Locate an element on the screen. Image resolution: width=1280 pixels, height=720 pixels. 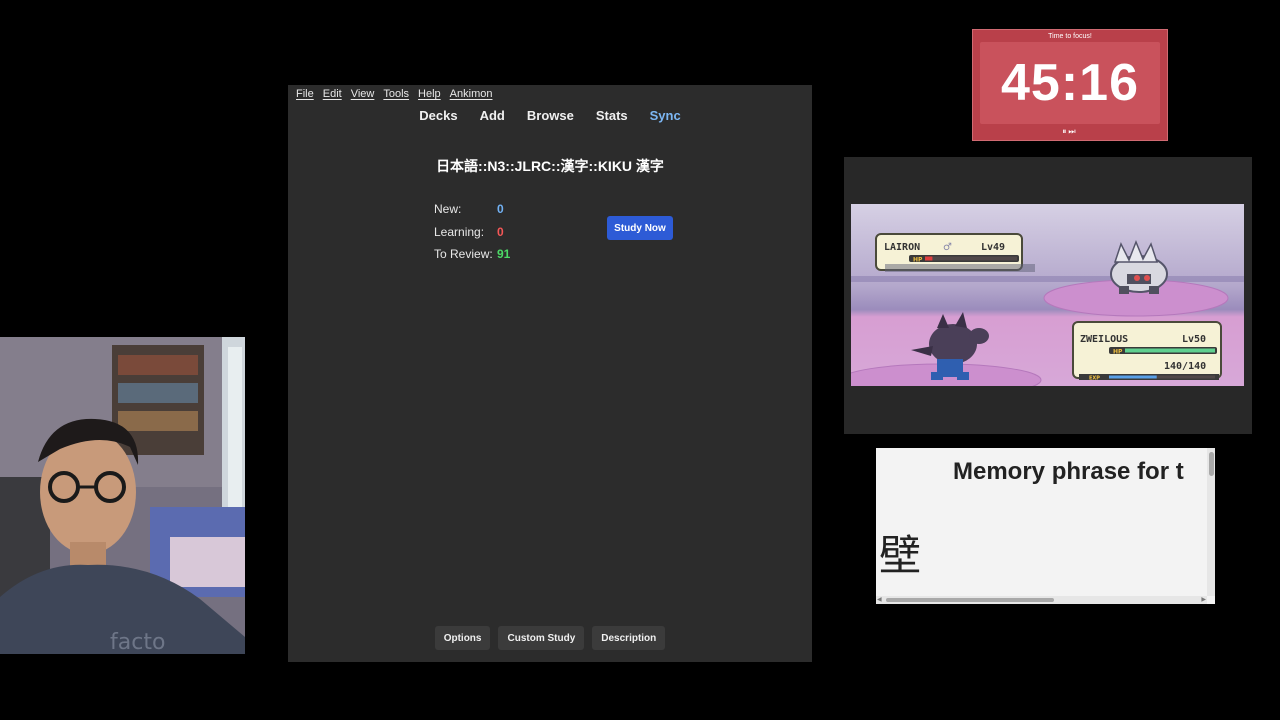
timer-time: 45:16 is located at coordinates (1070, 83).